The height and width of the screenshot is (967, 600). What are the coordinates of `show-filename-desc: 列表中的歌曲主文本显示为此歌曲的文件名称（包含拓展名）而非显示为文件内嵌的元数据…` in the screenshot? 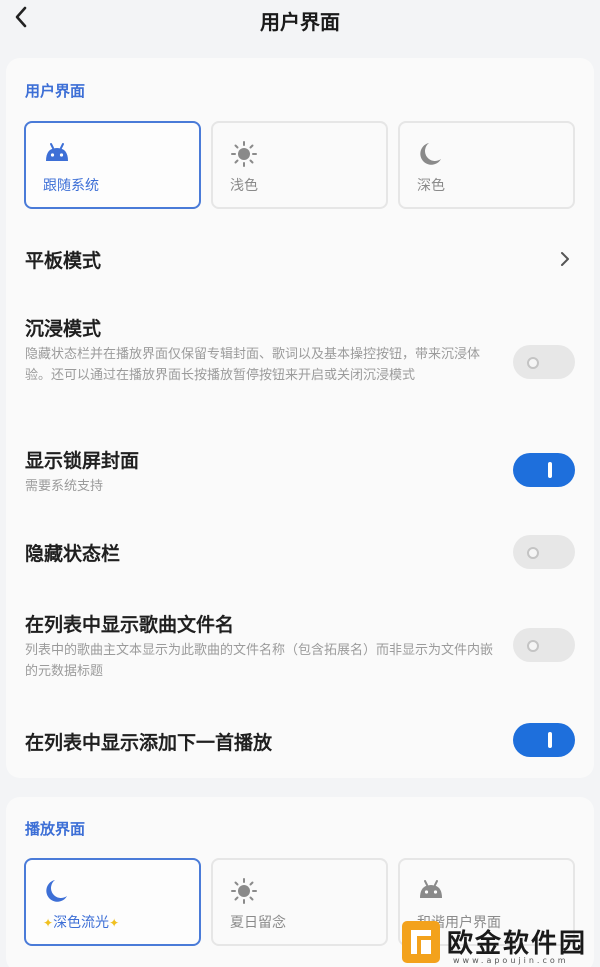 It's located at (259, 661).